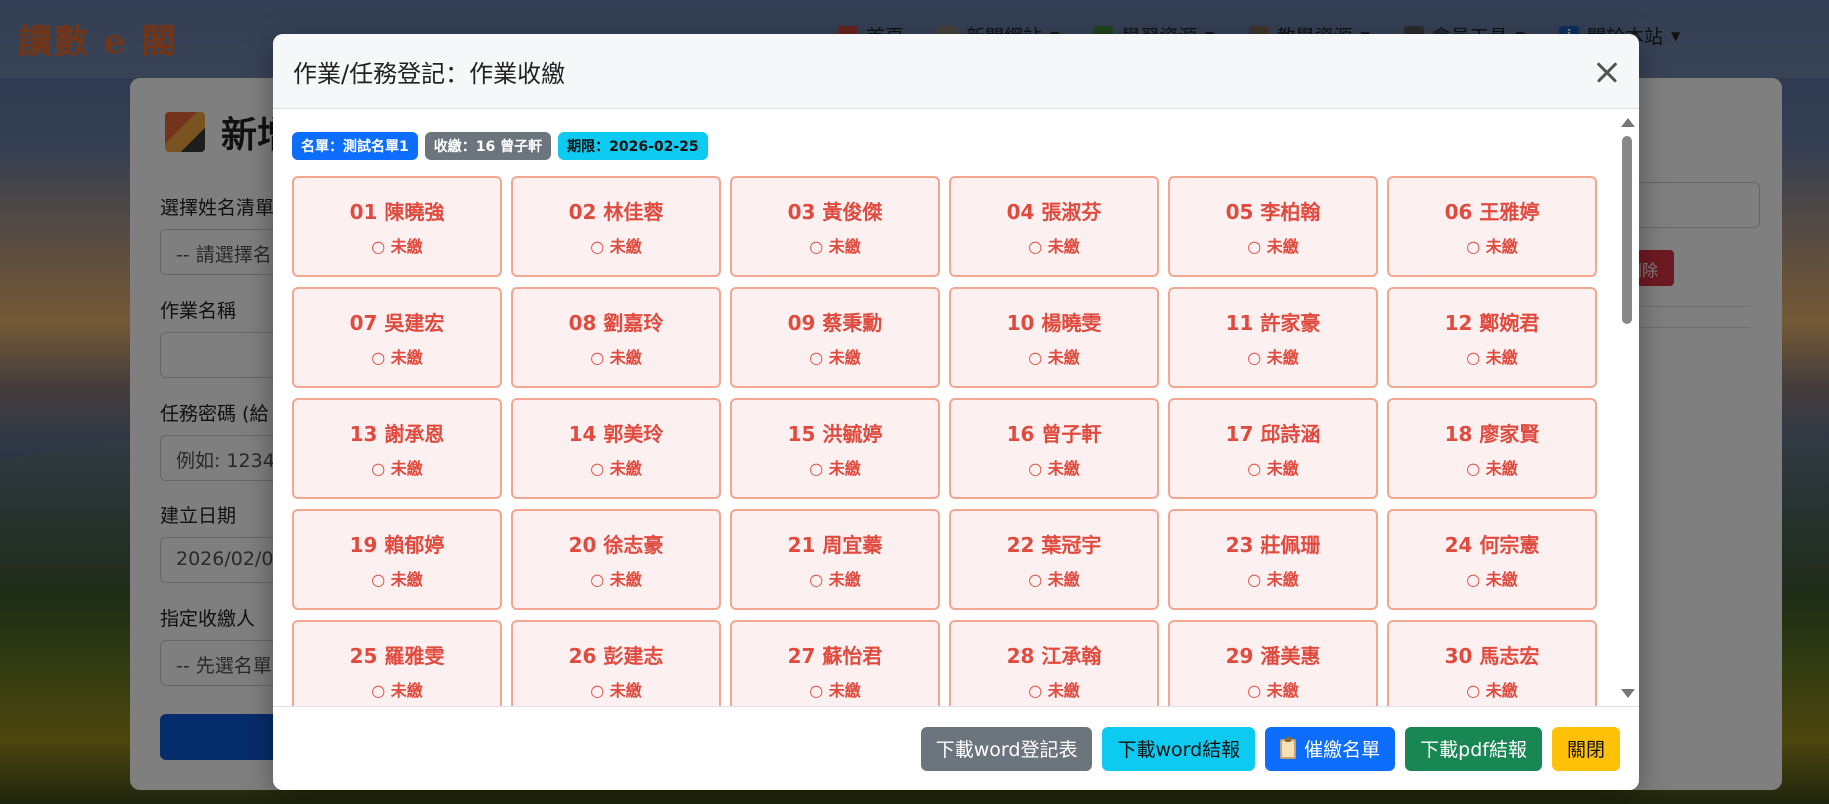  I want to click on list-badge: 名單：測試名單1, so click(355, 146).